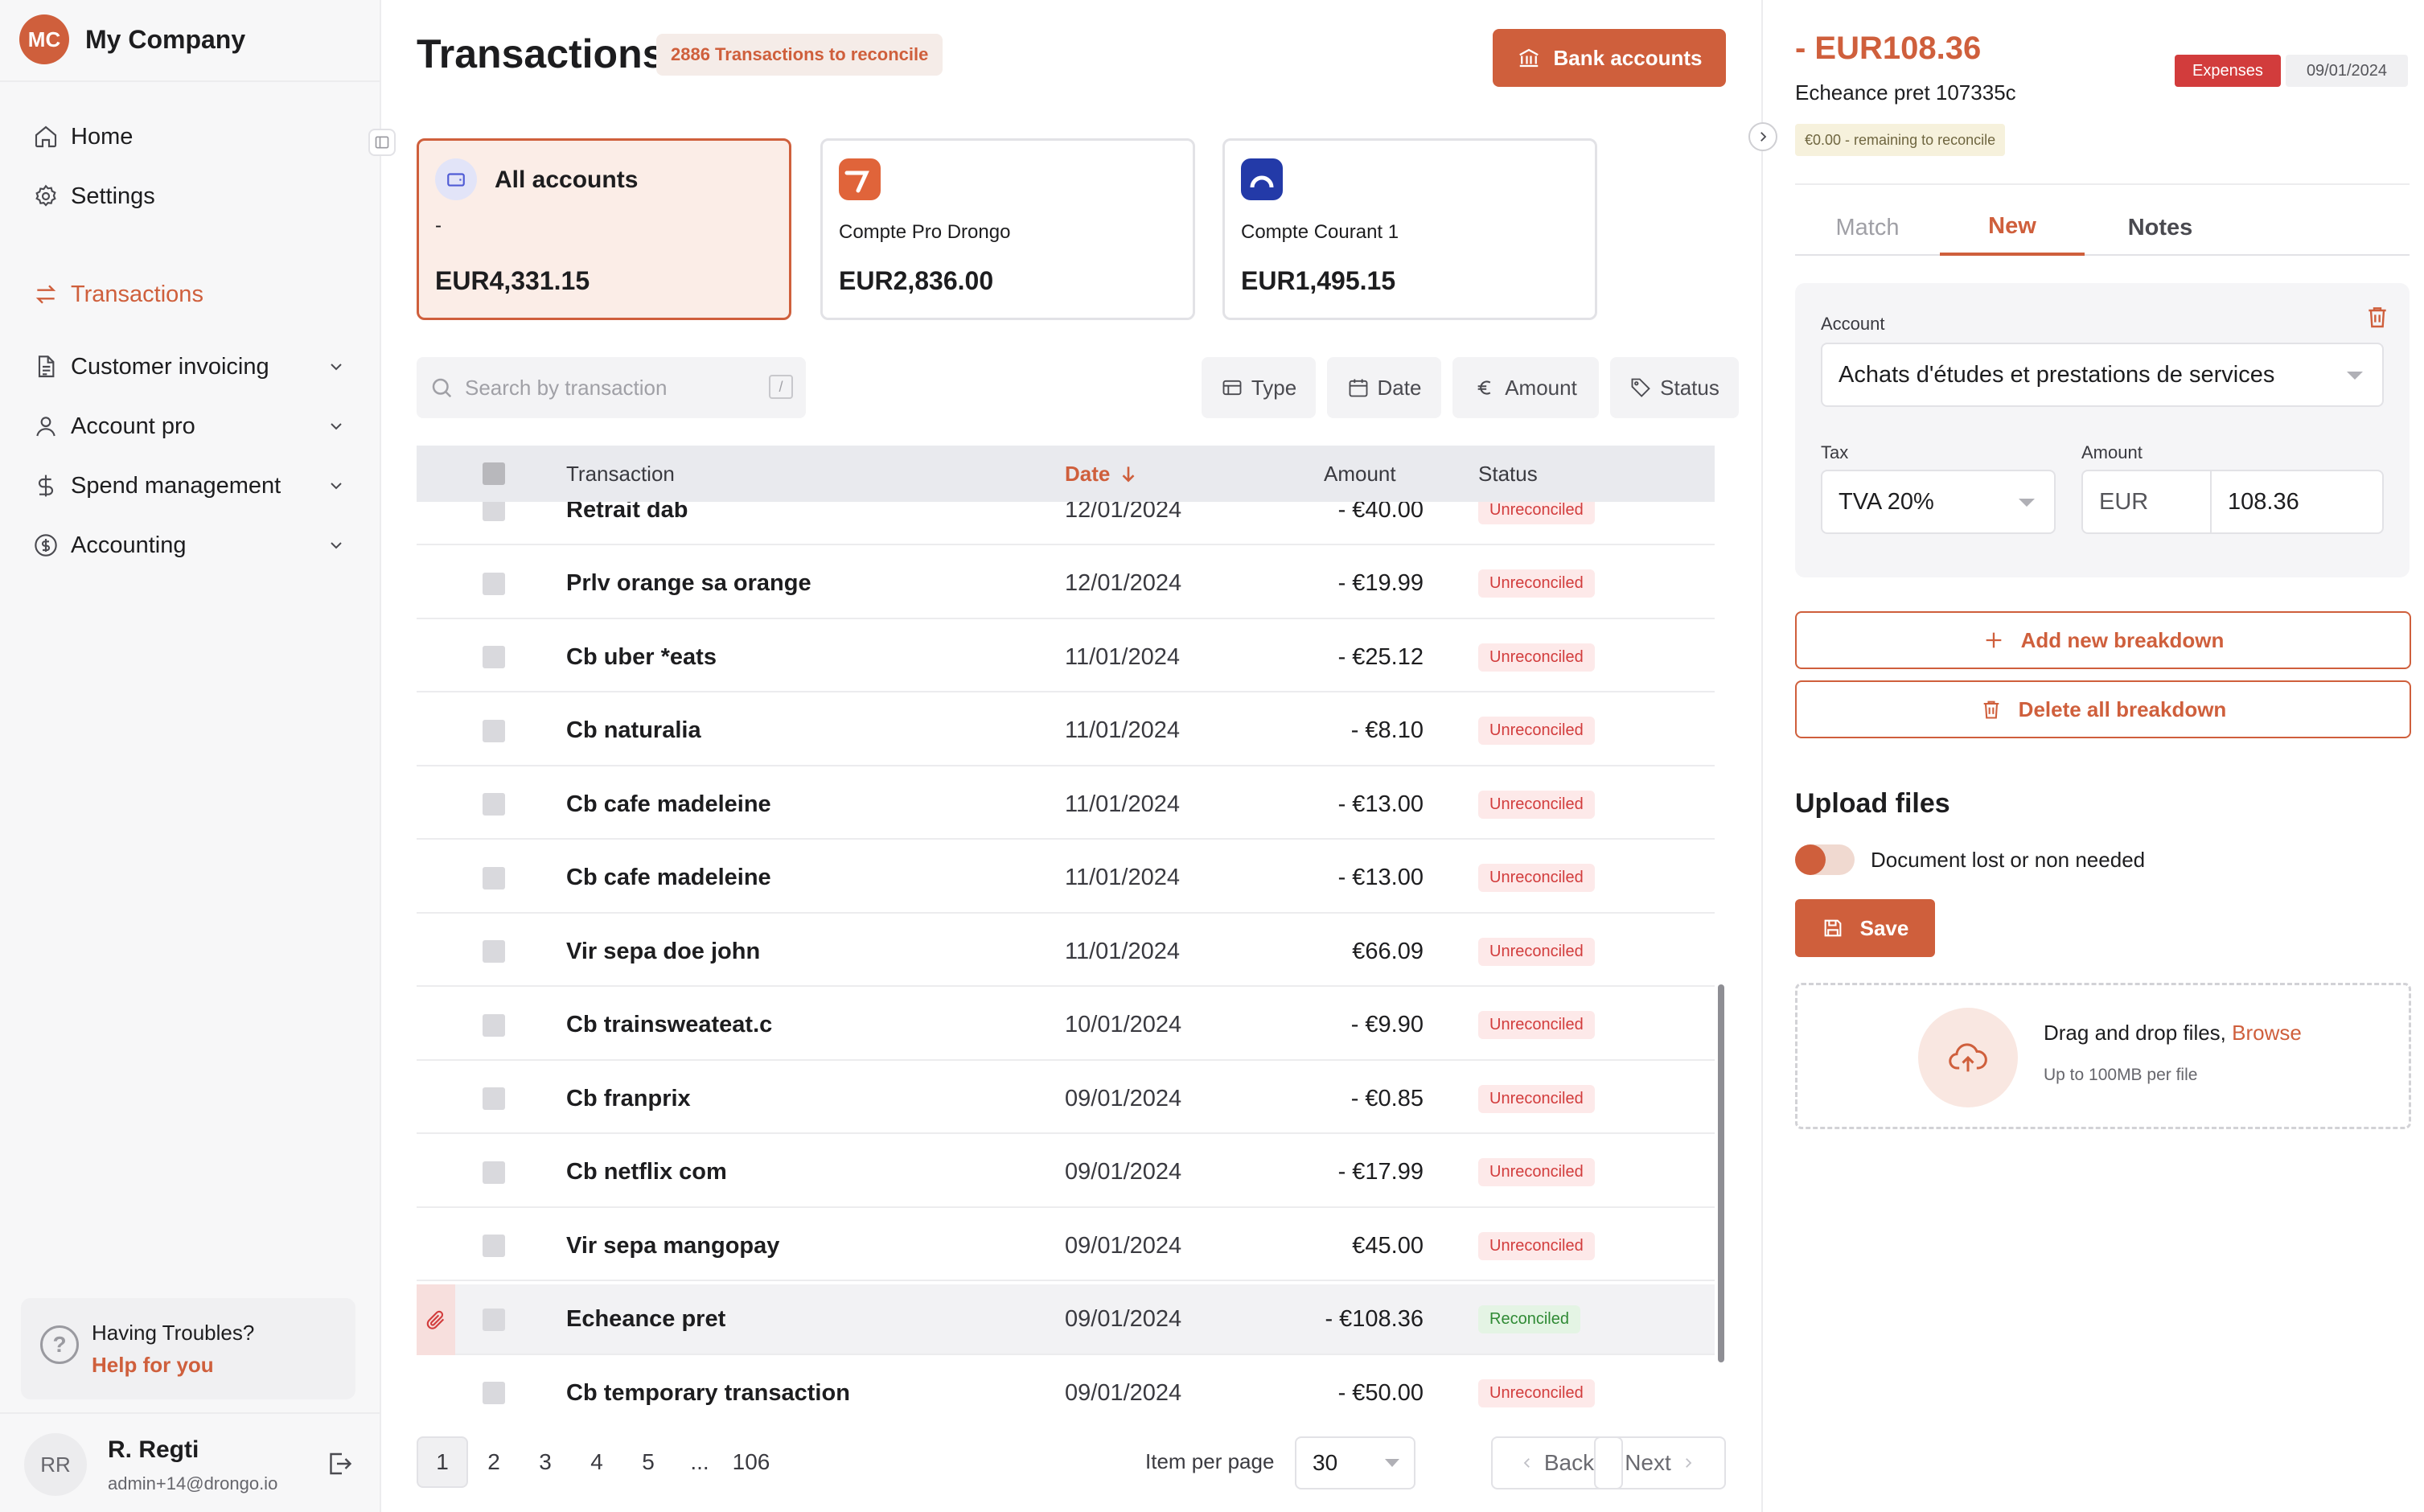 The width and height of the screenshot is (2424, 1512). I want to click on account-balance: EUR1,495.15, so click(1318, 281).